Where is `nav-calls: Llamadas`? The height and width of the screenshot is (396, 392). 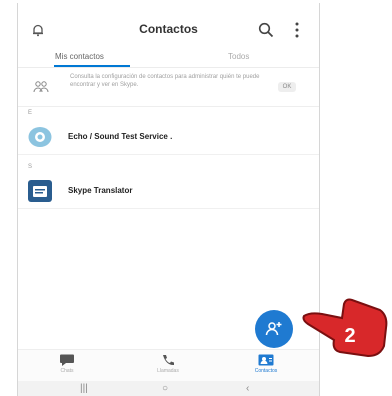
nav-calls: Llamadas is located at coordinates (168, 364).